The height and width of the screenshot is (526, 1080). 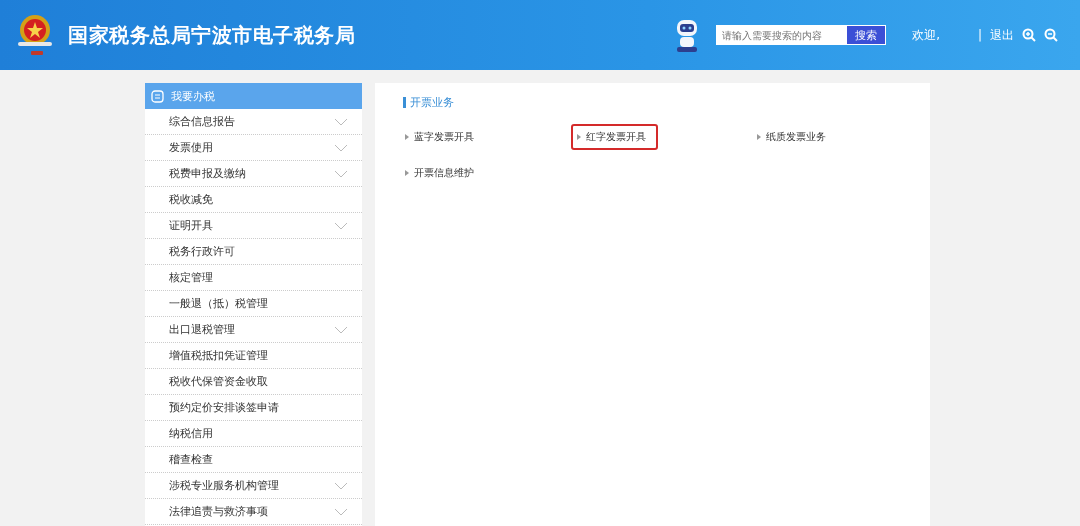 I want to click on sidebar-item: 涉税专业服务机构管理, so click(x=253, y=486).